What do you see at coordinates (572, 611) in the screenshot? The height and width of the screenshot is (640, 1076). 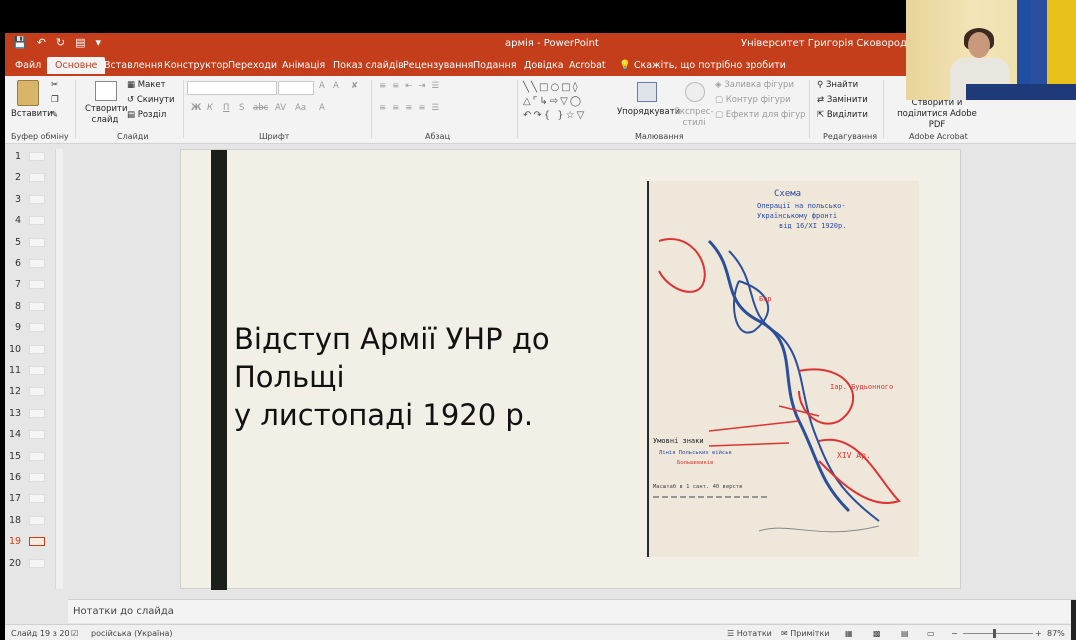 I see `notes-pane: Нотатки до слайда` at bounding box center [572, 611].